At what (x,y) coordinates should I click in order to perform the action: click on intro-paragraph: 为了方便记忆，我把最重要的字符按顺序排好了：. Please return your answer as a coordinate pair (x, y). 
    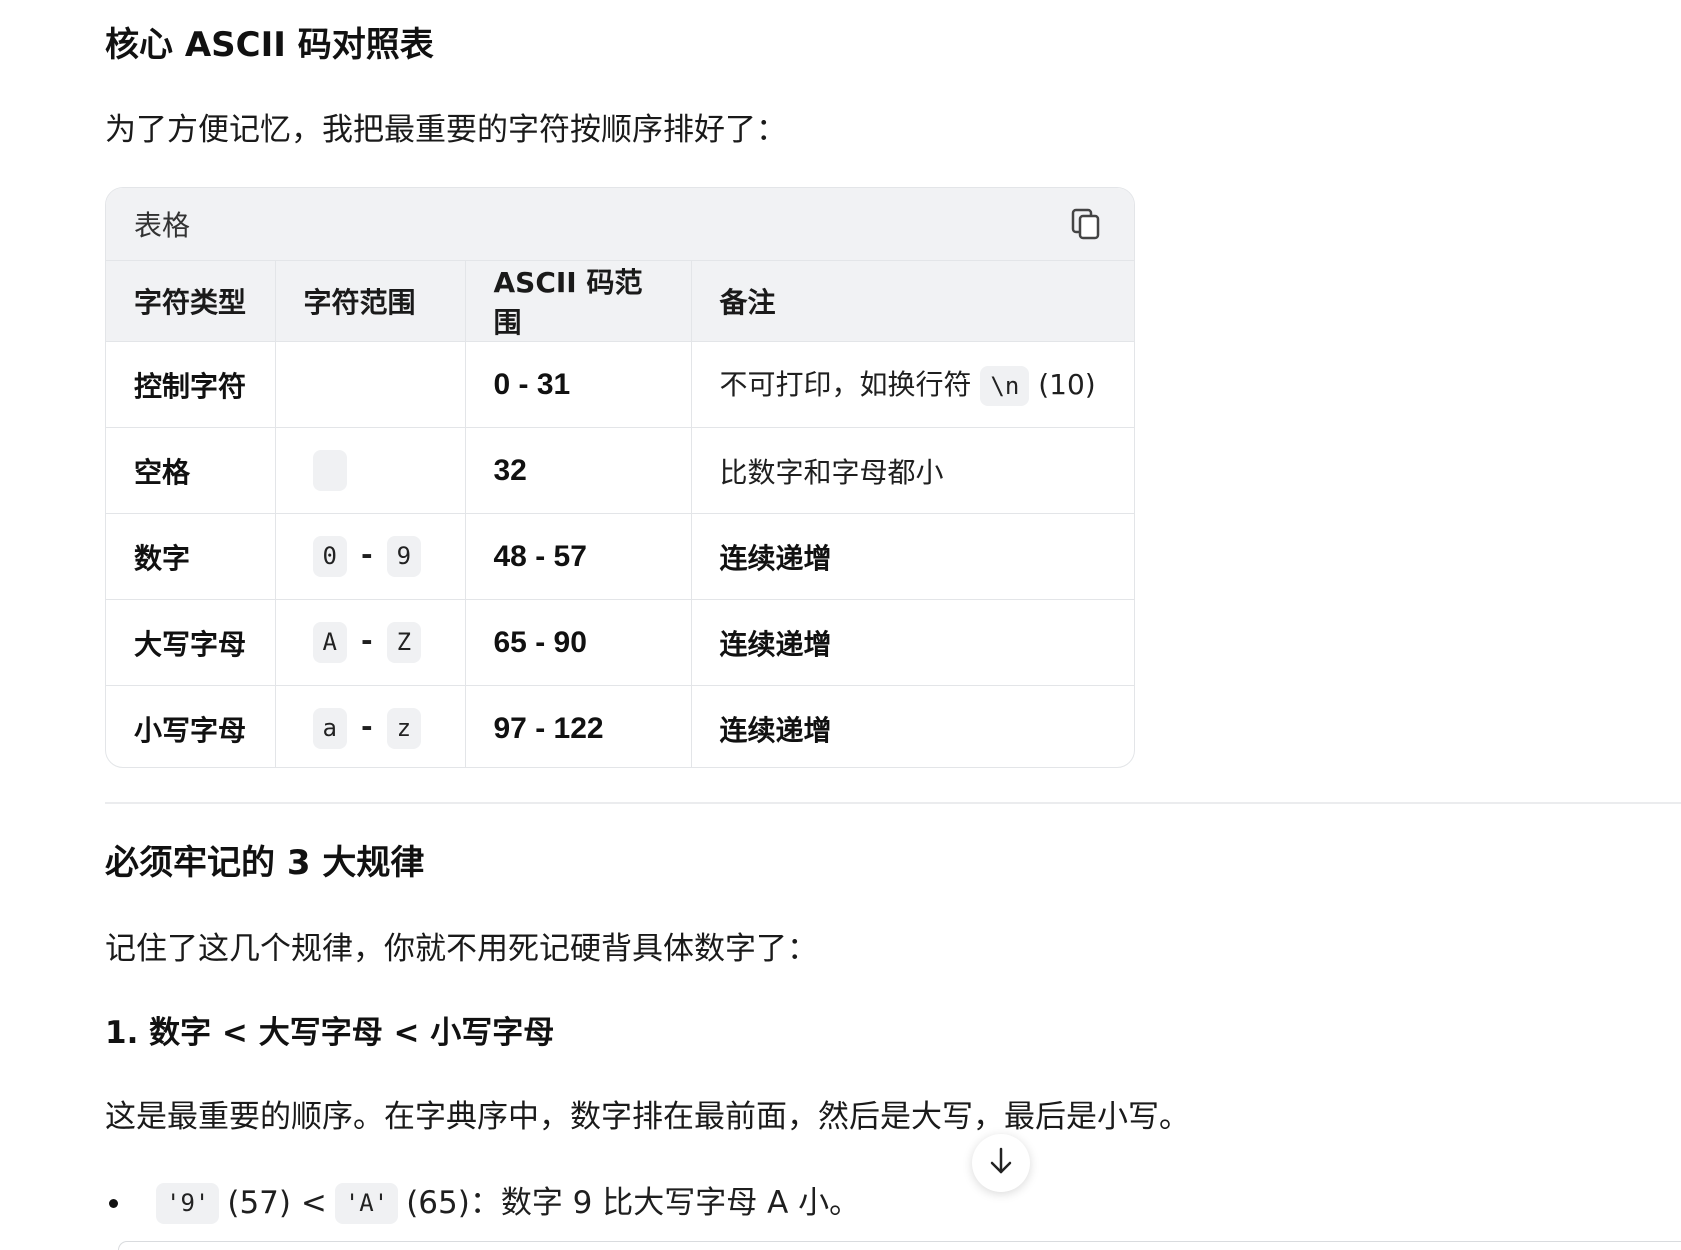
    Looking at the image, I should click on (446, 130).